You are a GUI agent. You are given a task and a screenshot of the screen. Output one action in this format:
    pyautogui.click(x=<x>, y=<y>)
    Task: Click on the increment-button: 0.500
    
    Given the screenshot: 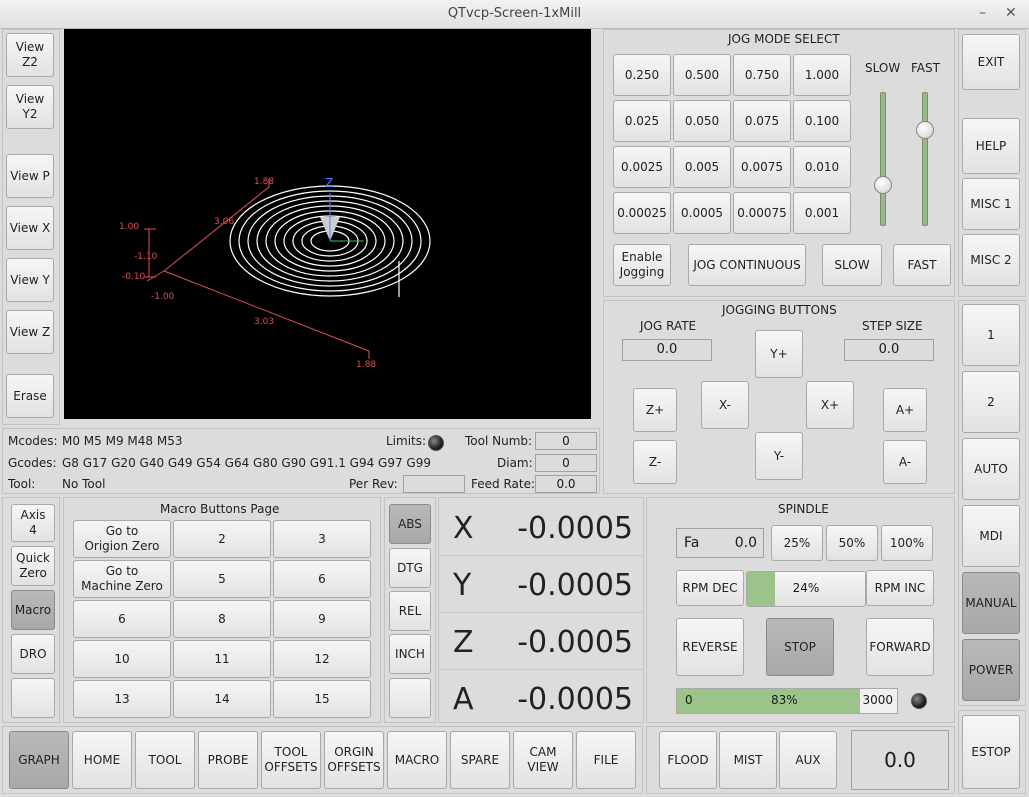 What is the action you would take?
    pyautogui.click(x=702, y=75)
    